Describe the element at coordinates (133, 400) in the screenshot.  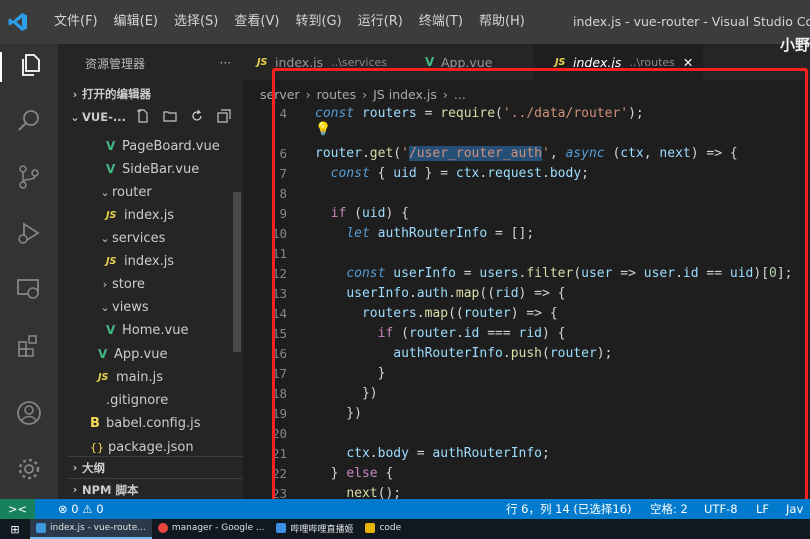
I see `tree-item-gitignore: .gitignore` at that location.